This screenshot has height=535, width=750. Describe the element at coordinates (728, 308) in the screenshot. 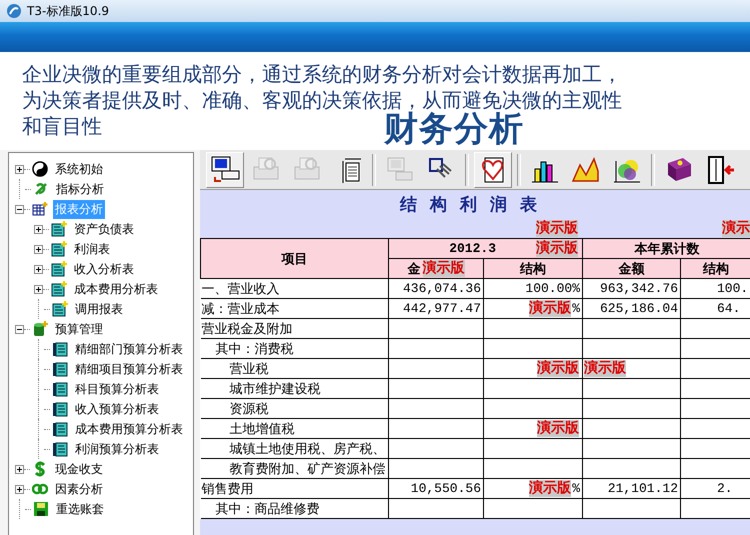

I see `table-cell: 64.` at that location.